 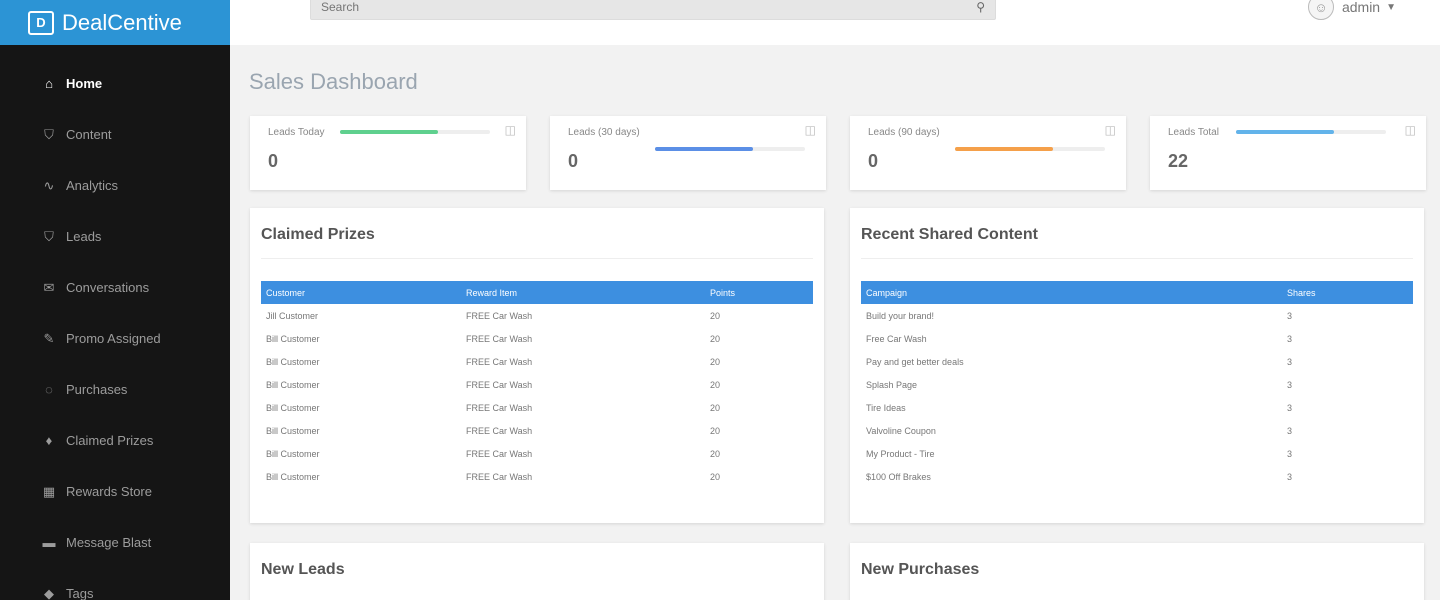 I want to click on sidebar-item-label: Promo Assigned, so click(x=113, y=338).